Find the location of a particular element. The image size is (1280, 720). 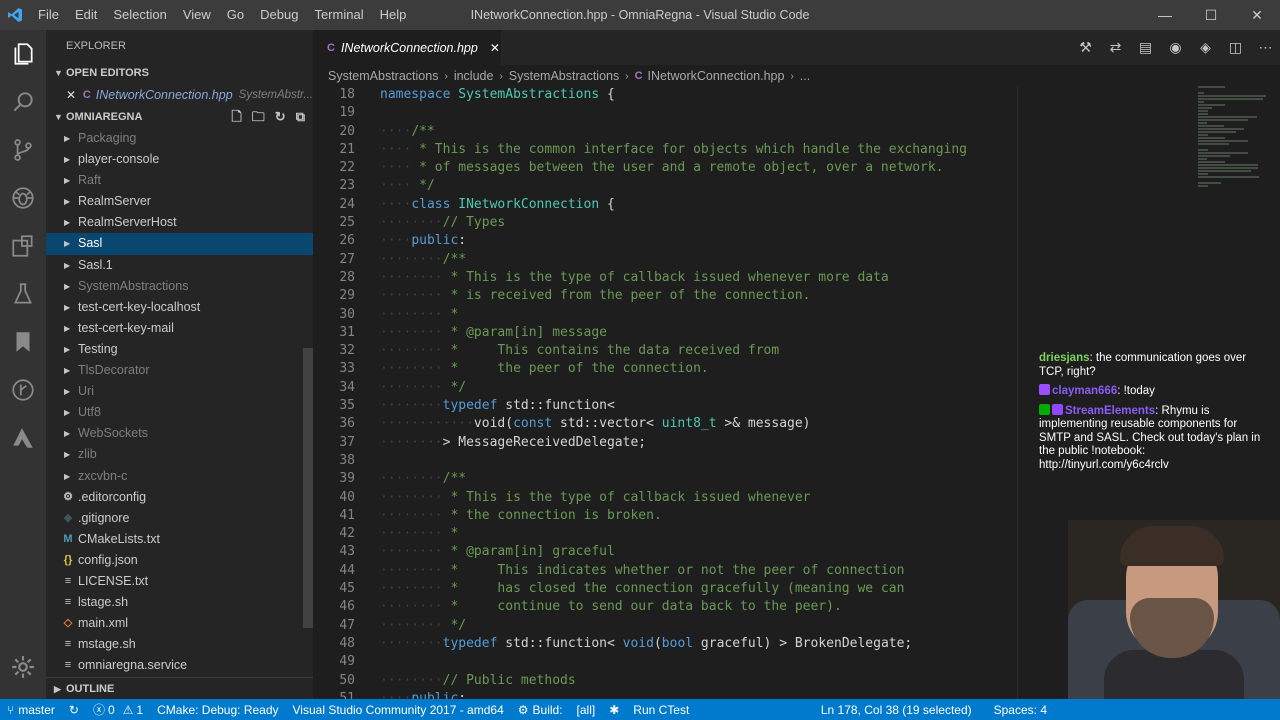

file-type-icon: ◇ is located at coordinates (68, 623).